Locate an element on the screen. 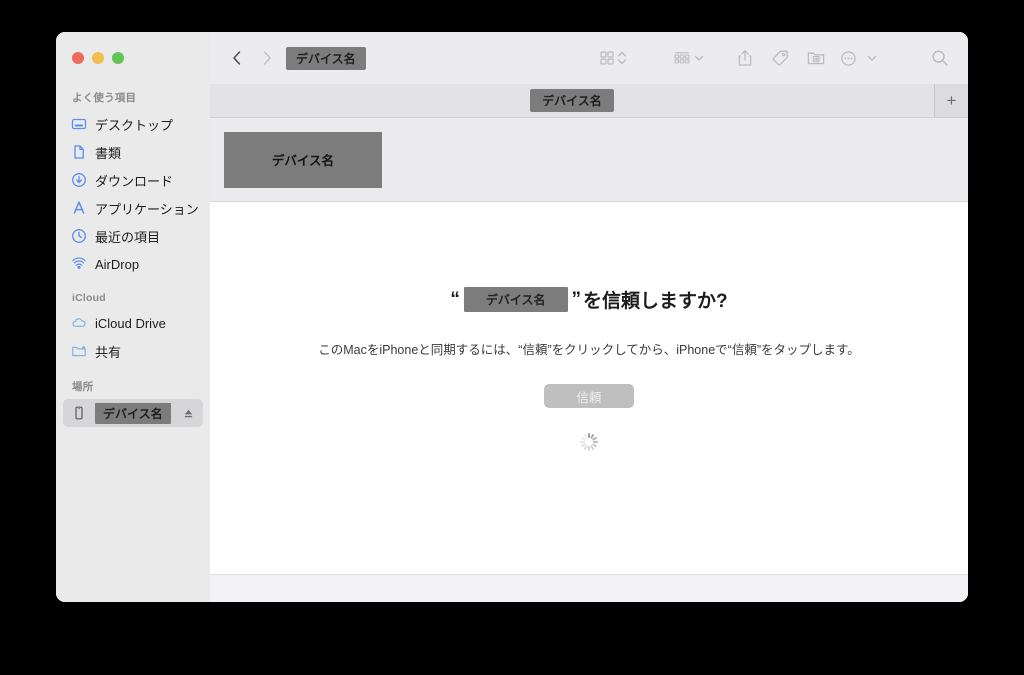 This screenshot has height=675, width=1024. status-bar is located at coordinates (589, 588).